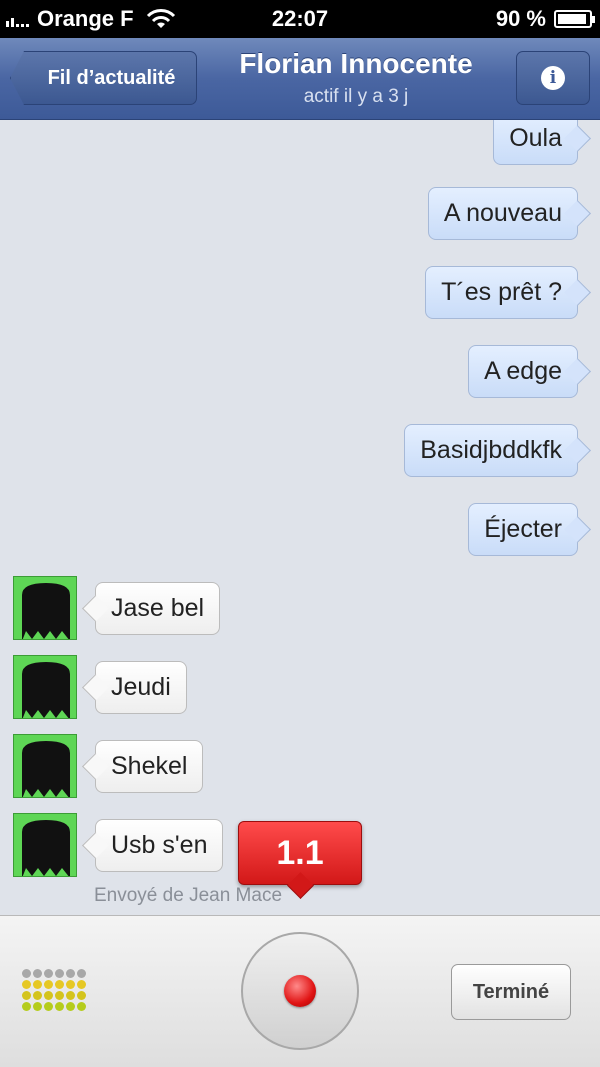  Describe the element at coordinates (574, 19) in the screenshot. I see `battery-icon` at that location.